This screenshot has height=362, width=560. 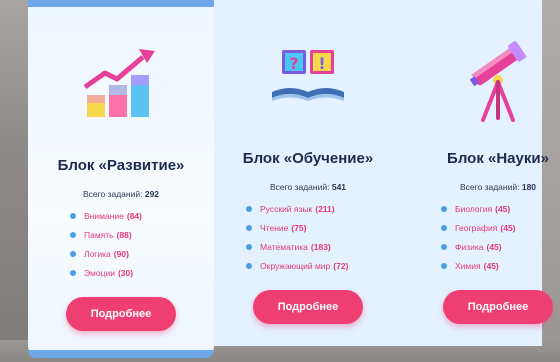 What do you see at coordinates (308, 158) in the screenshot?
I see `card-title: Блок «Обучение»` at bounding box center [308, 158].